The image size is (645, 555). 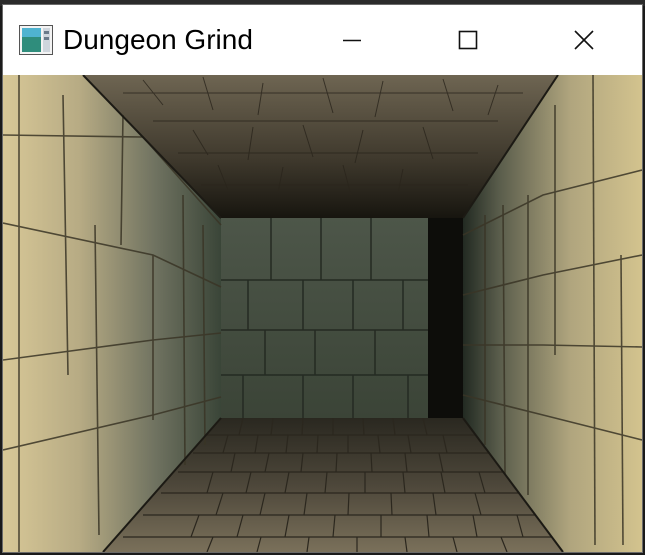 I want to click on title-bar: Dungeon Grind, so click(x=322, y=40).